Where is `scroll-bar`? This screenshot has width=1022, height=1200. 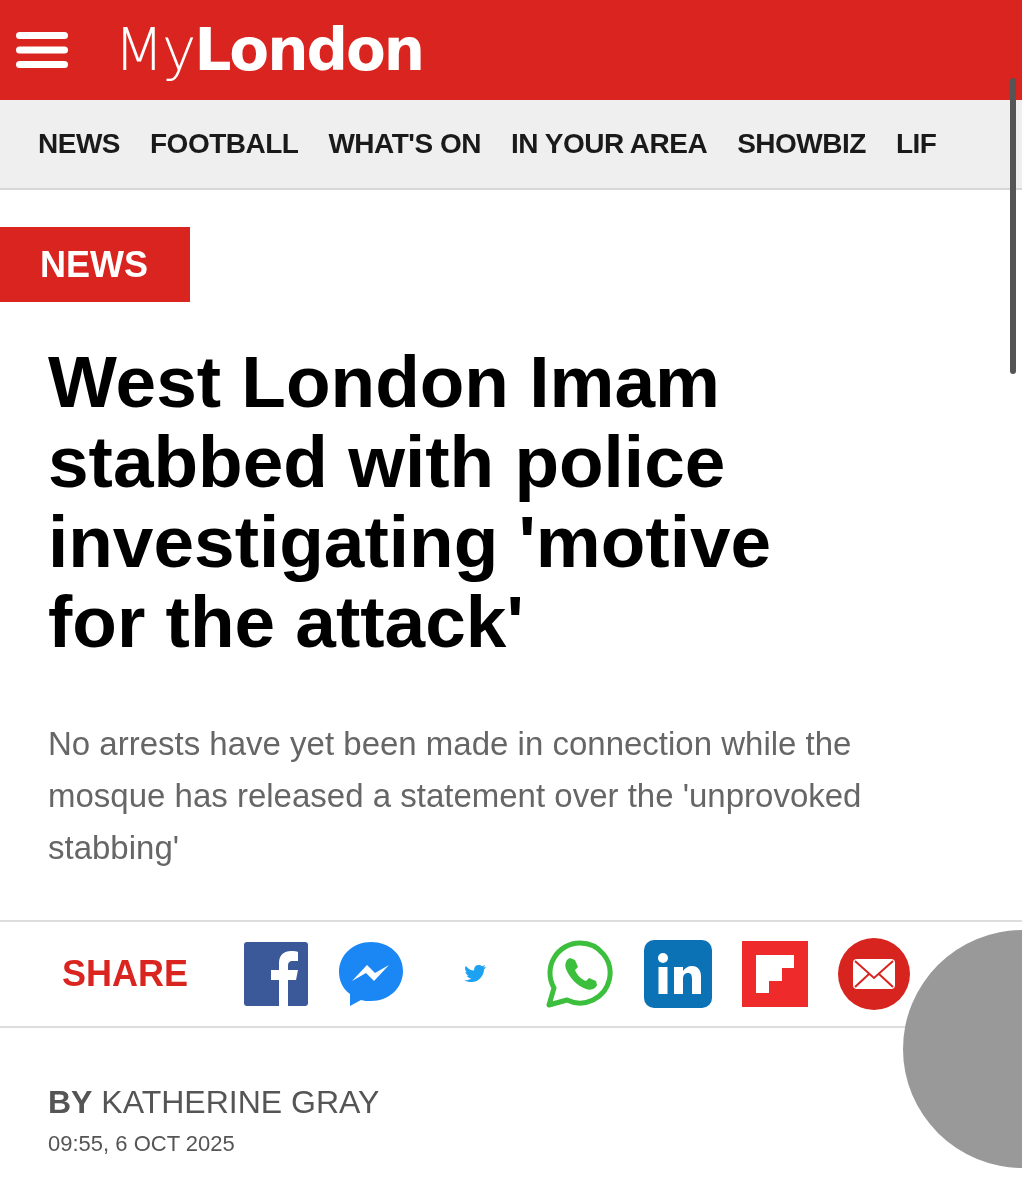 scroll-bar is located at coordinates (1013, 226).